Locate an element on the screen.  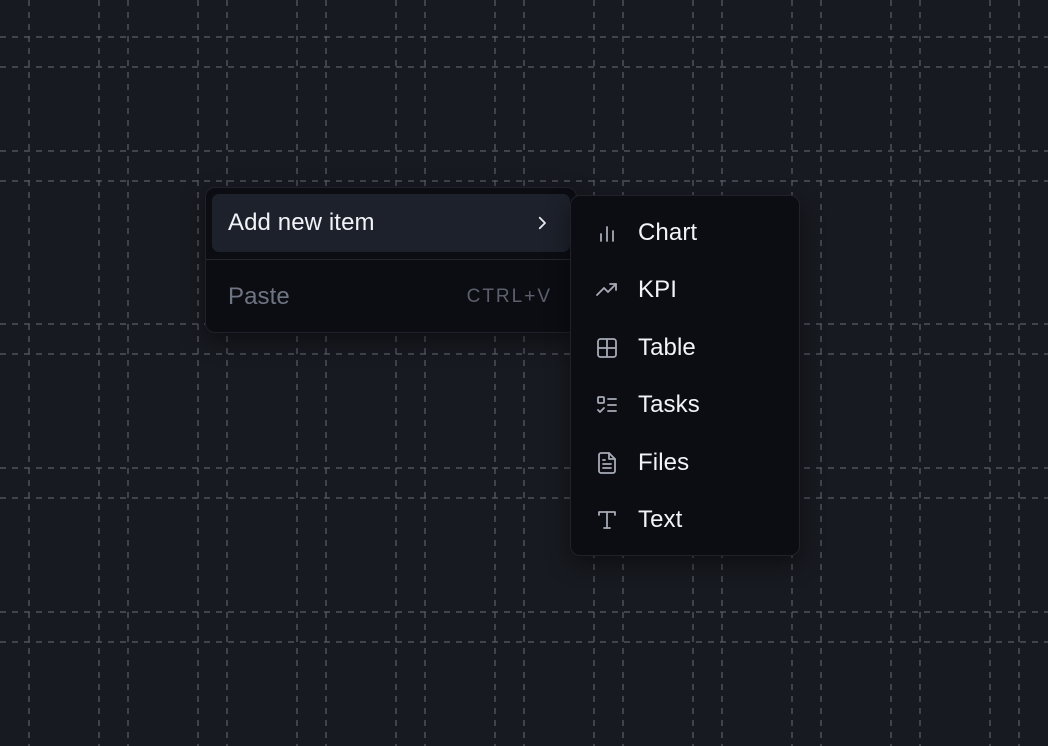
submenu-item-label: Chart is located at coordinates (668, 232).